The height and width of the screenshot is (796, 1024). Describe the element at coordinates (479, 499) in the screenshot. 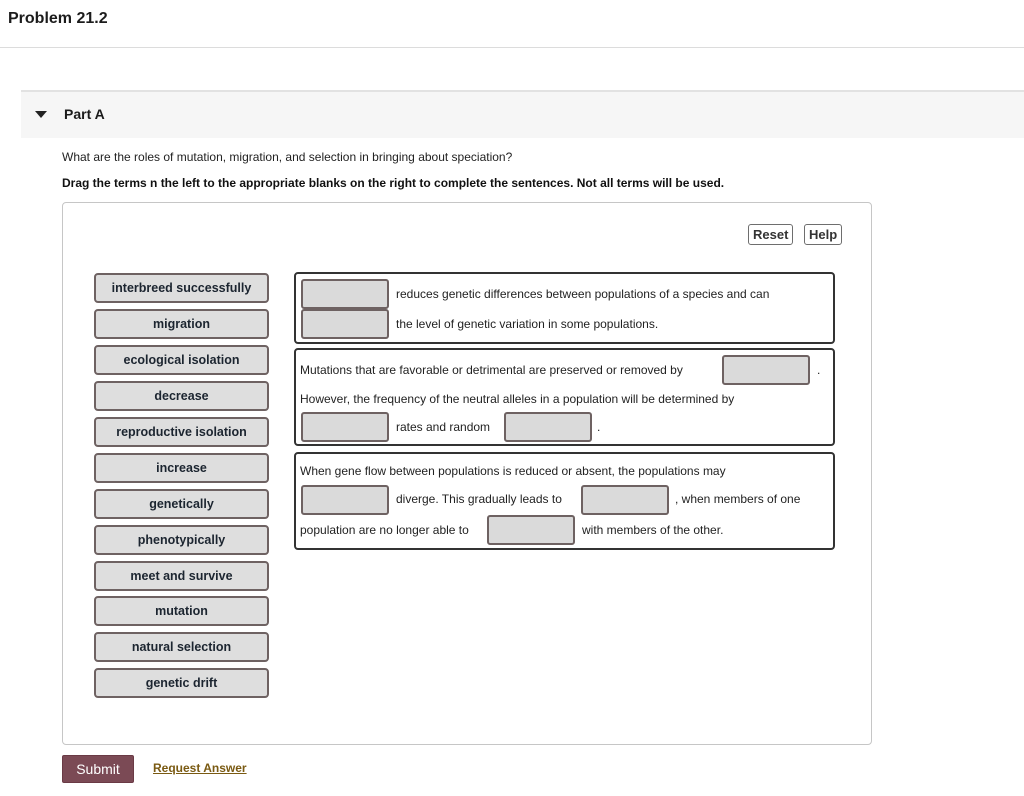

I see `sentence-text: diverge. This gradually leads to` at that location.